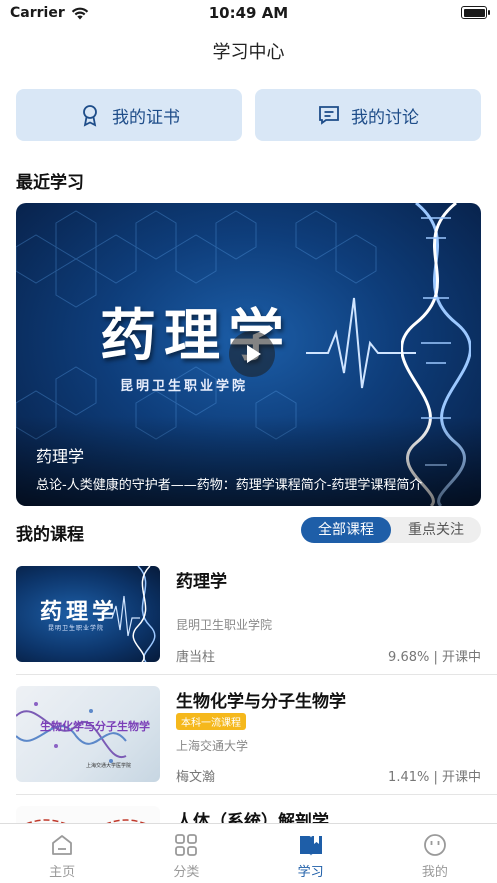 This screenshot has width=497, height=883. I want to click on heartbeat-line, so click(361, 343).